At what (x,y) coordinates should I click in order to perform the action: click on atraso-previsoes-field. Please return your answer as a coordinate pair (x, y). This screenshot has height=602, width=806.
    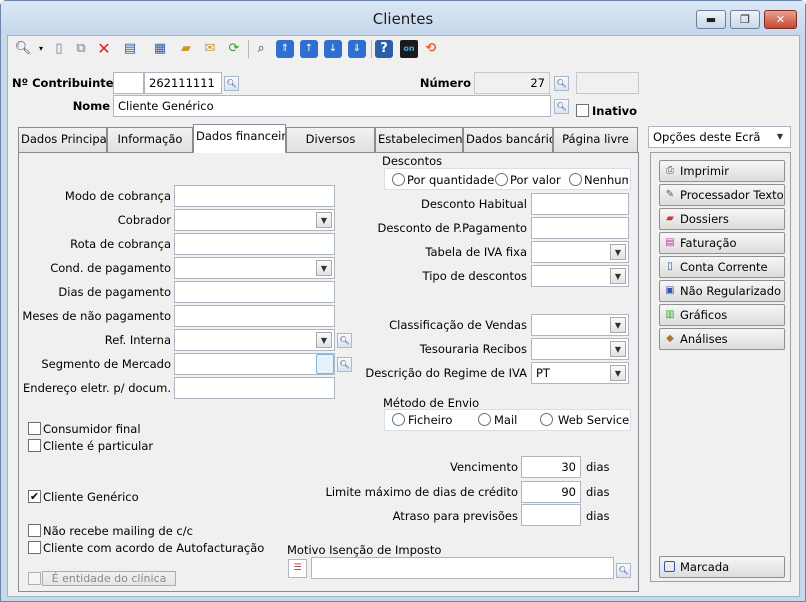
    Looking at the image, I should click on (551, 515).